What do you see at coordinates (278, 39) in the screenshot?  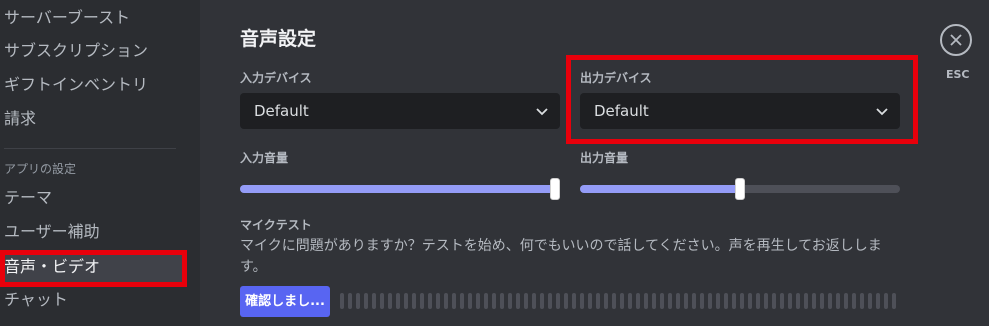 I see `page-title: 音声設定` at bounding box center [278, 39].